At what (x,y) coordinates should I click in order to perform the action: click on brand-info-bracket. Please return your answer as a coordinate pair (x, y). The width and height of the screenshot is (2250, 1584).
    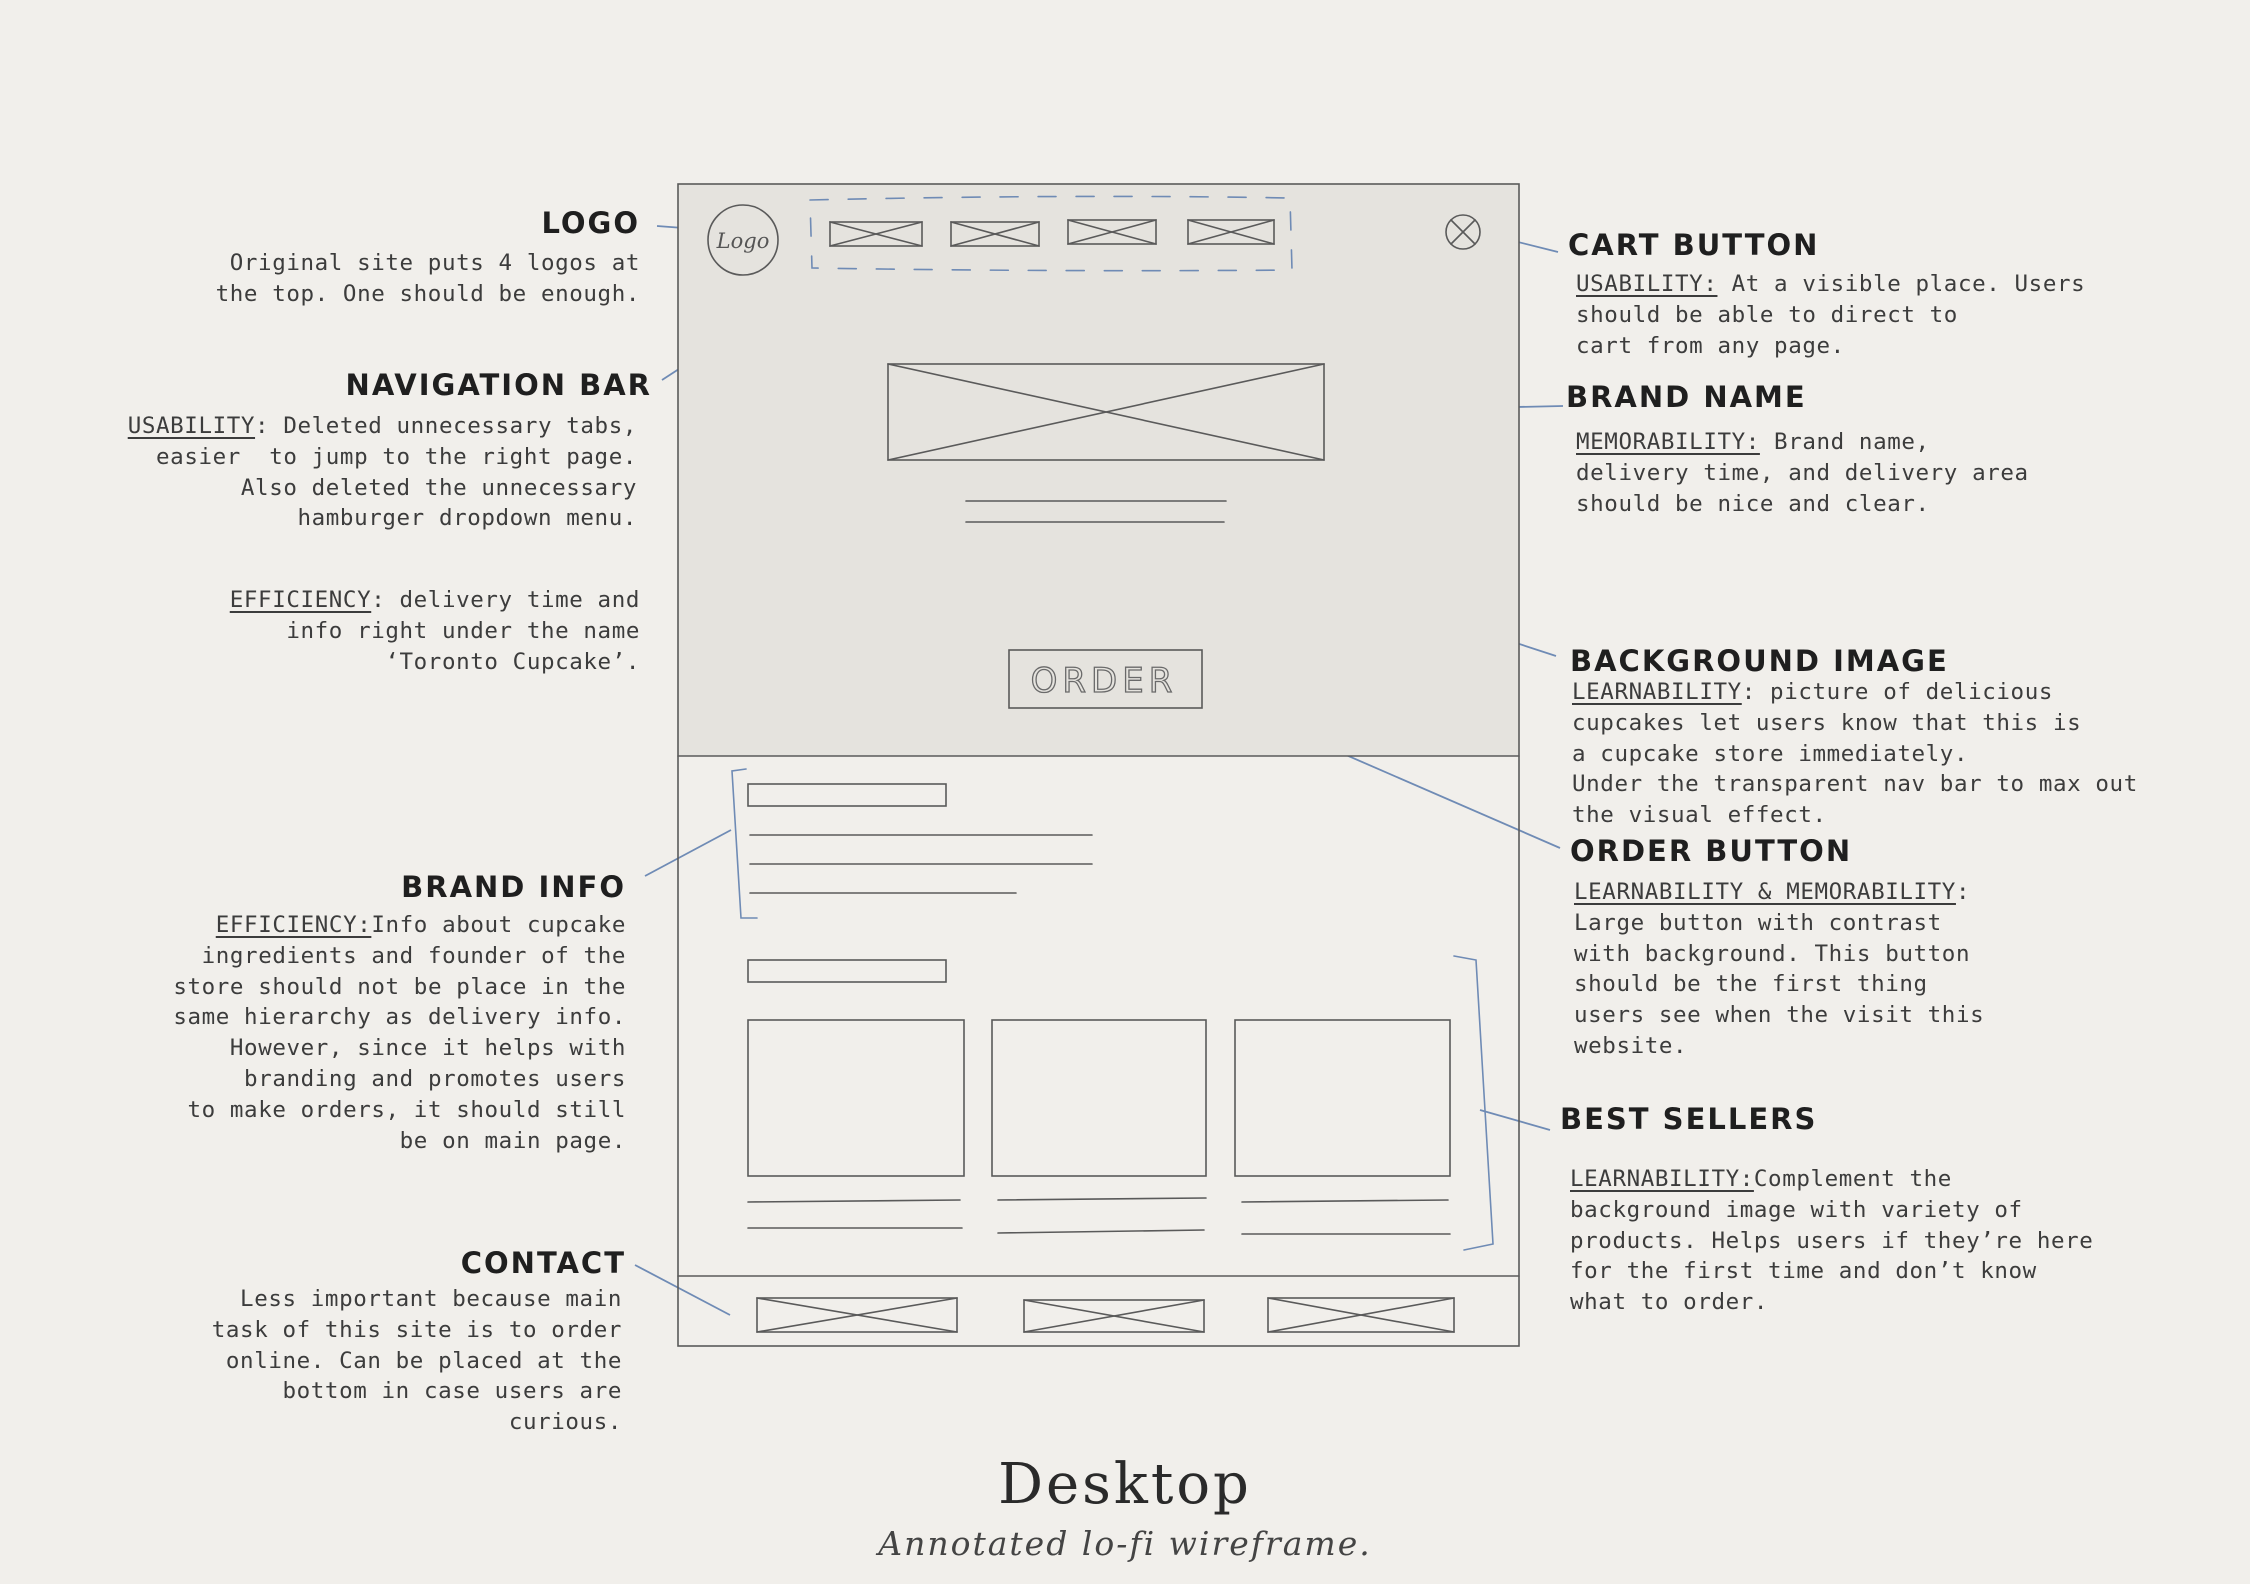
    Looking at the image, I should click on (744, 843).